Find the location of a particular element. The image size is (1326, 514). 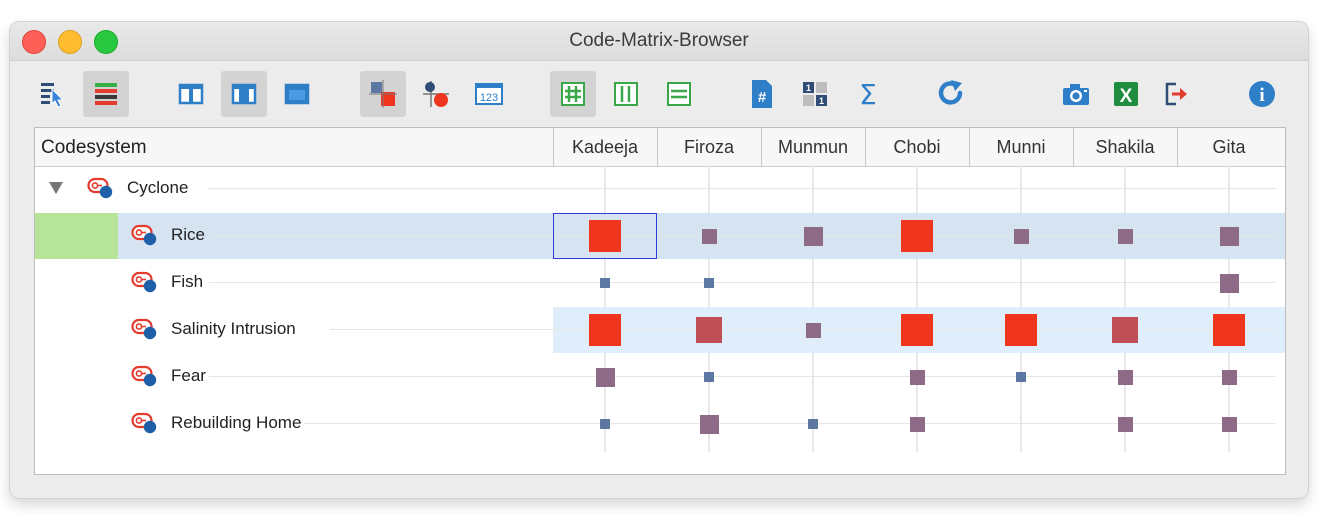

excel-export-button: X is located at coordinates (1126, 94).